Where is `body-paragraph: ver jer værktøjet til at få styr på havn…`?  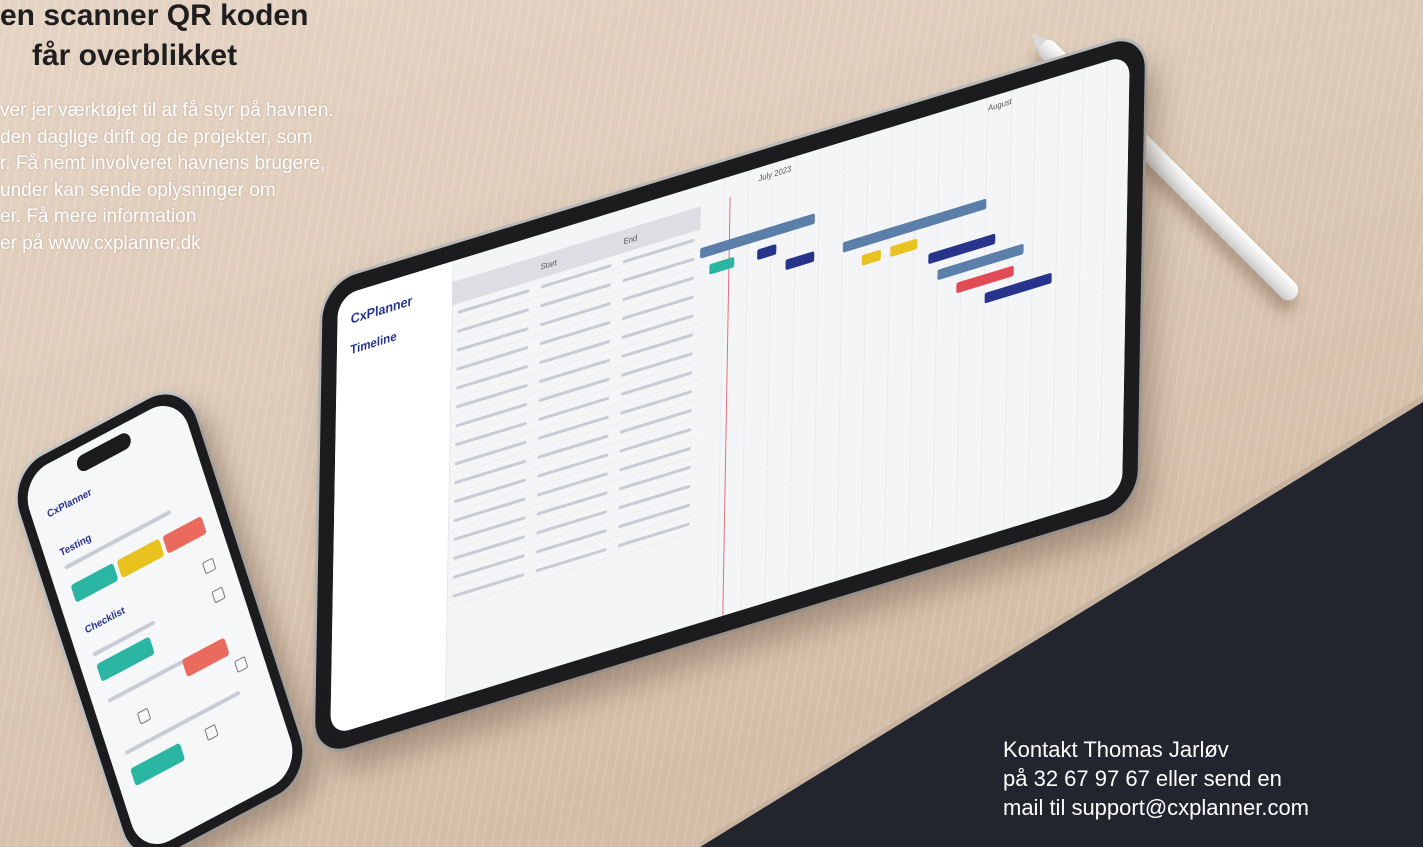
body-paragraph: ver jer værktøjet til at få styr på havn… is located at coordinates (250, 177).